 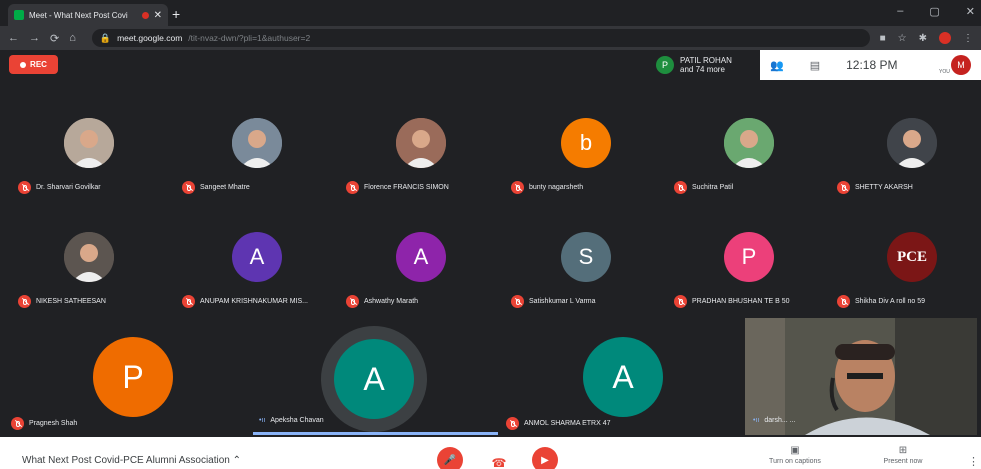 What do you see at coordinates (78, 15) in the screenshot?
I see `tab-title: Meet - What Next Post Covi` at bounding box center [78, 15].